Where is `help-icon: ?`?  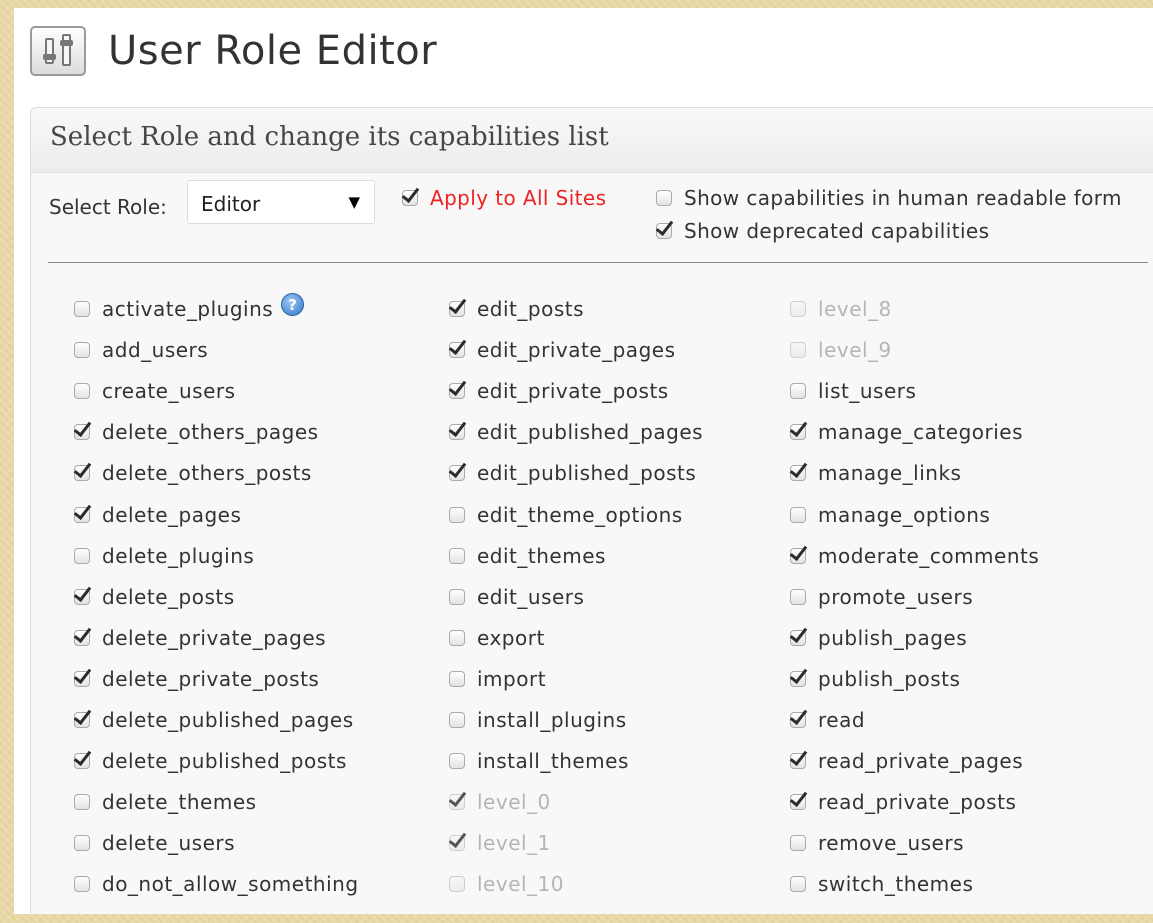 help-icon: ? is located at coordinates (293, 304).